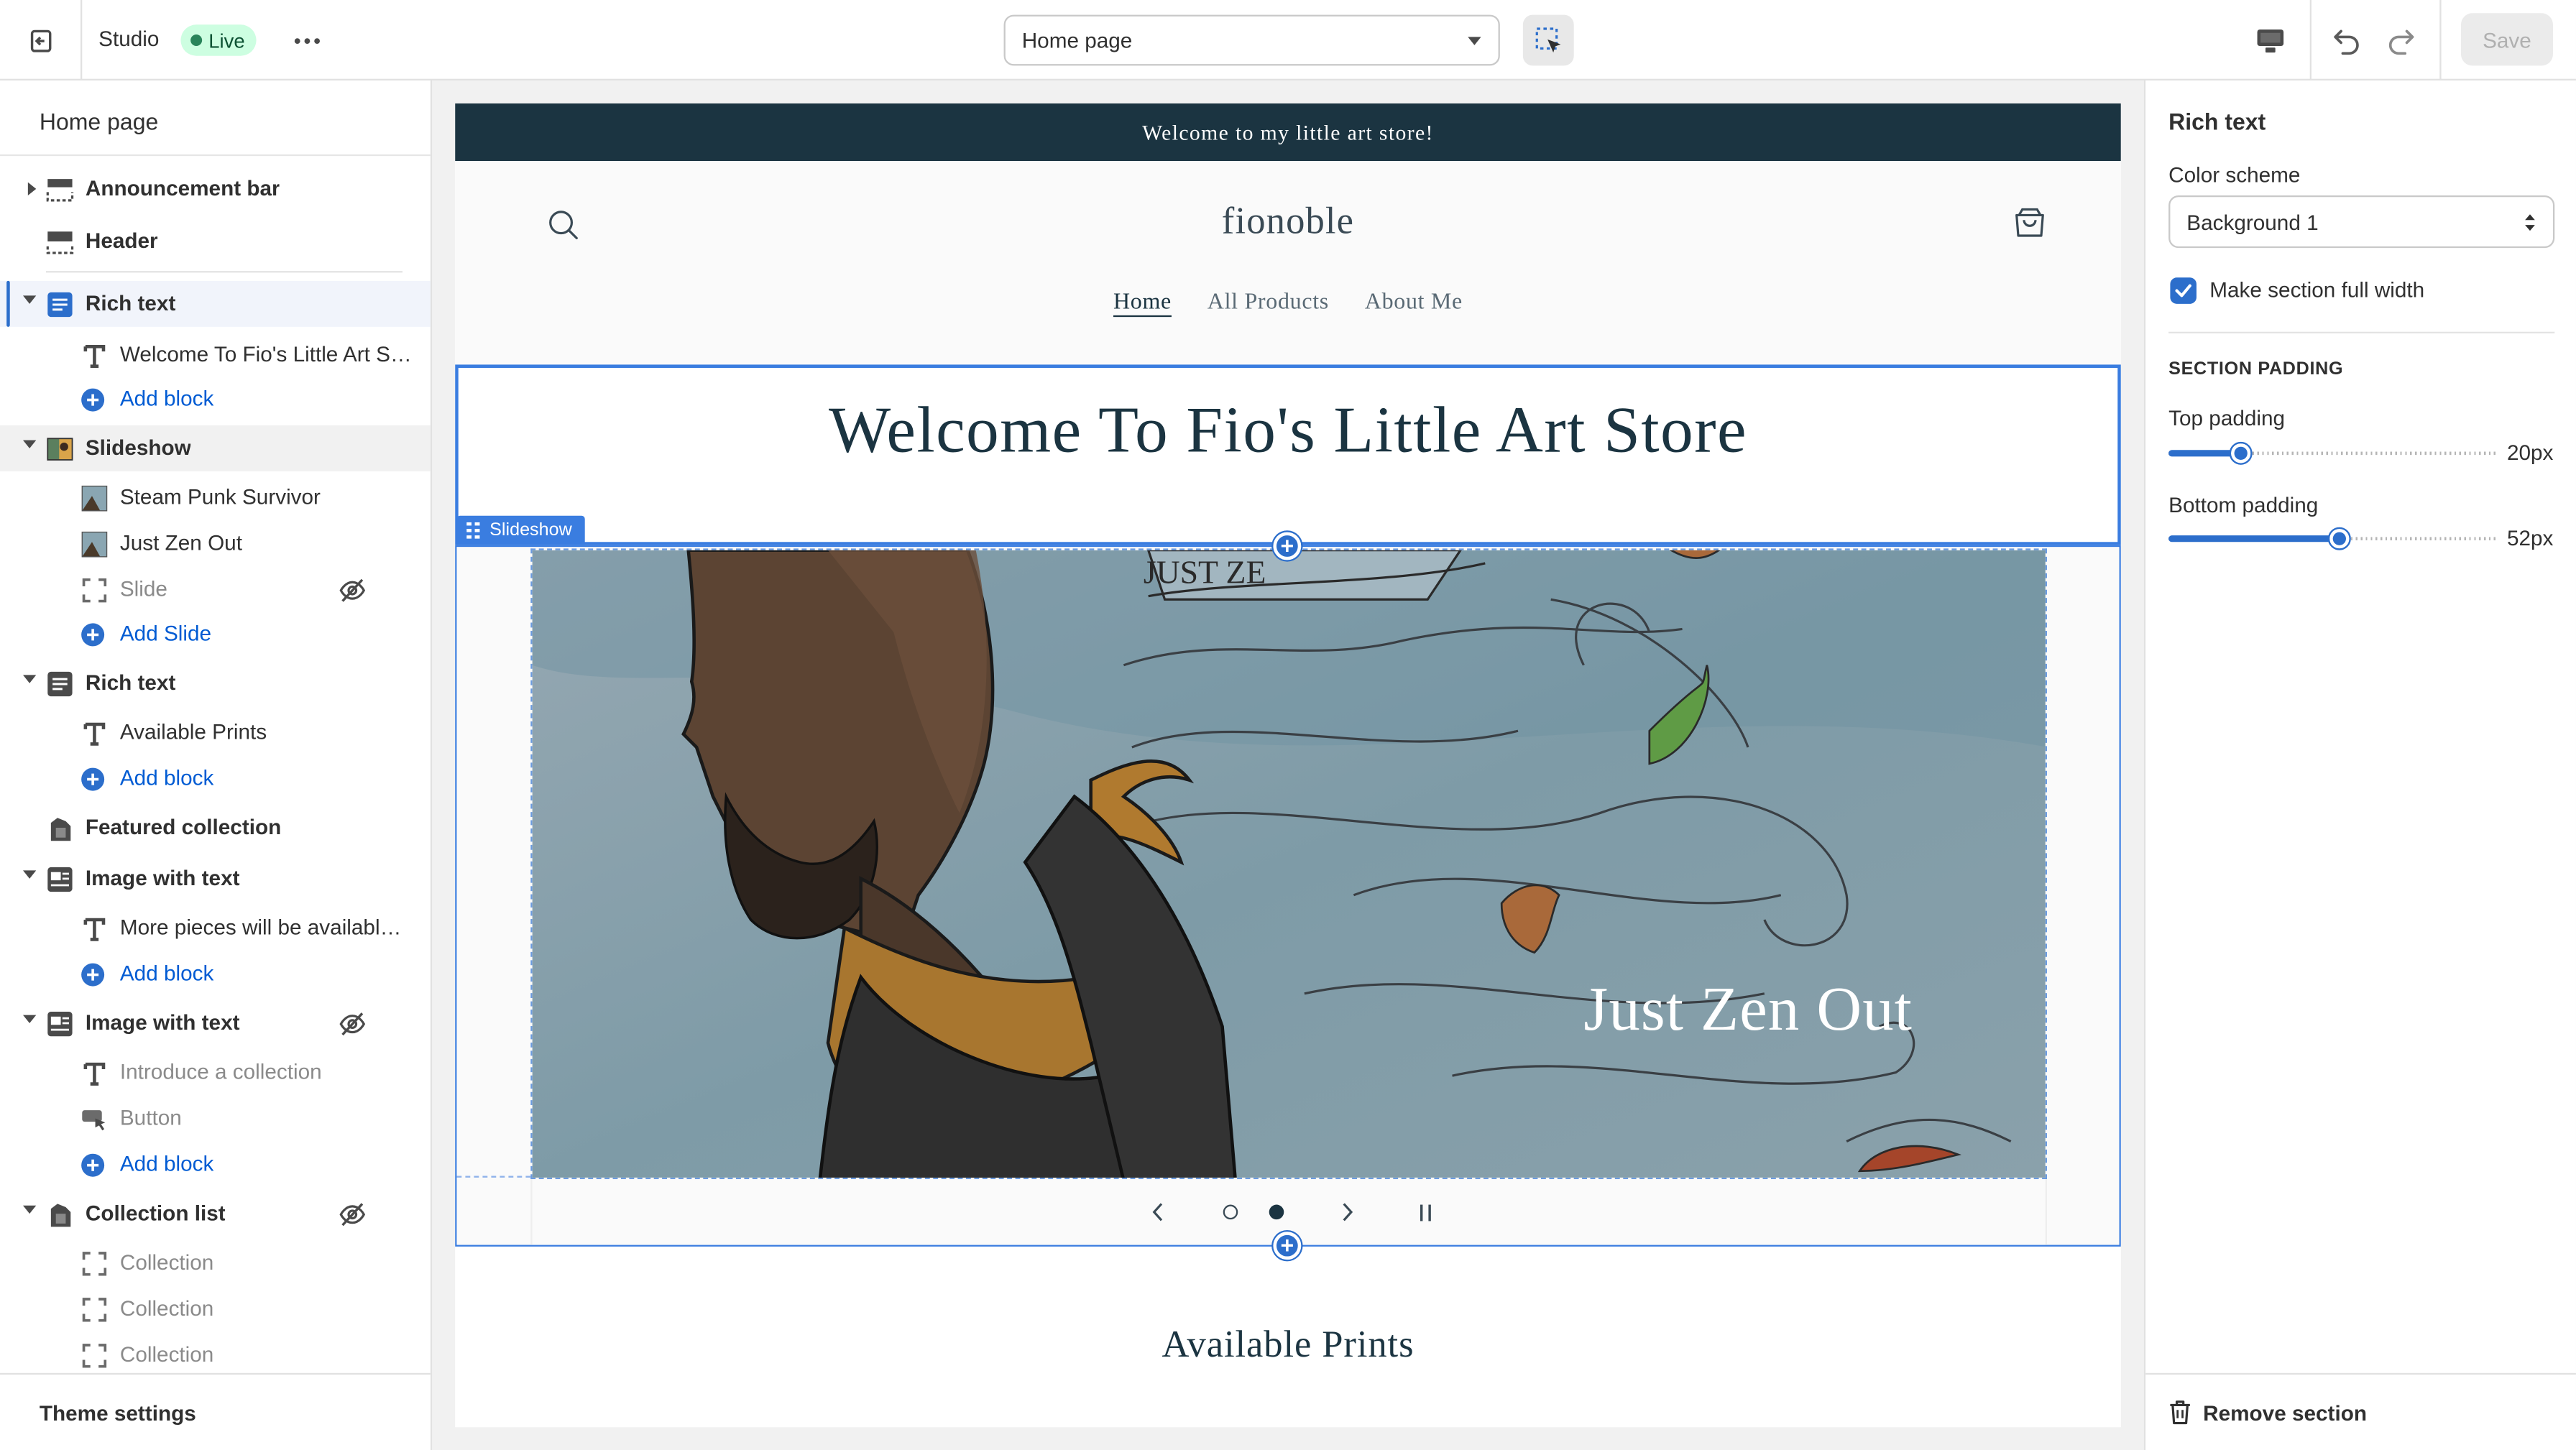 This screenshot has width=2576, height=1450. What do you see at coordinates (2333, 453) in the screenshot?
I see `top-padding-slider` at bounding box center [2333, 453].